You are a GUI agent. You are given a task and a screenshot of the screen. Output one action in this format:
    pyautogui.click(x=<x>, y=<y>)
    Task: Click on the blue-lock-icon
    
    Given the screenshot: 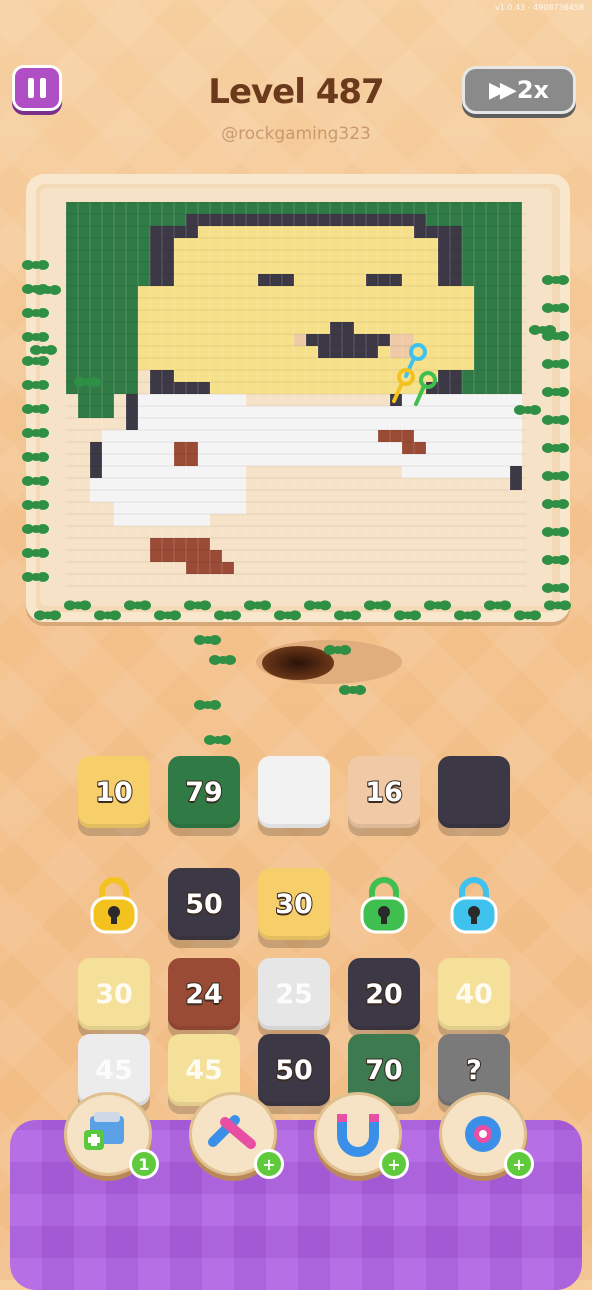 What is the action you would take?
    pyautogui.click(x=474, y=905)
    